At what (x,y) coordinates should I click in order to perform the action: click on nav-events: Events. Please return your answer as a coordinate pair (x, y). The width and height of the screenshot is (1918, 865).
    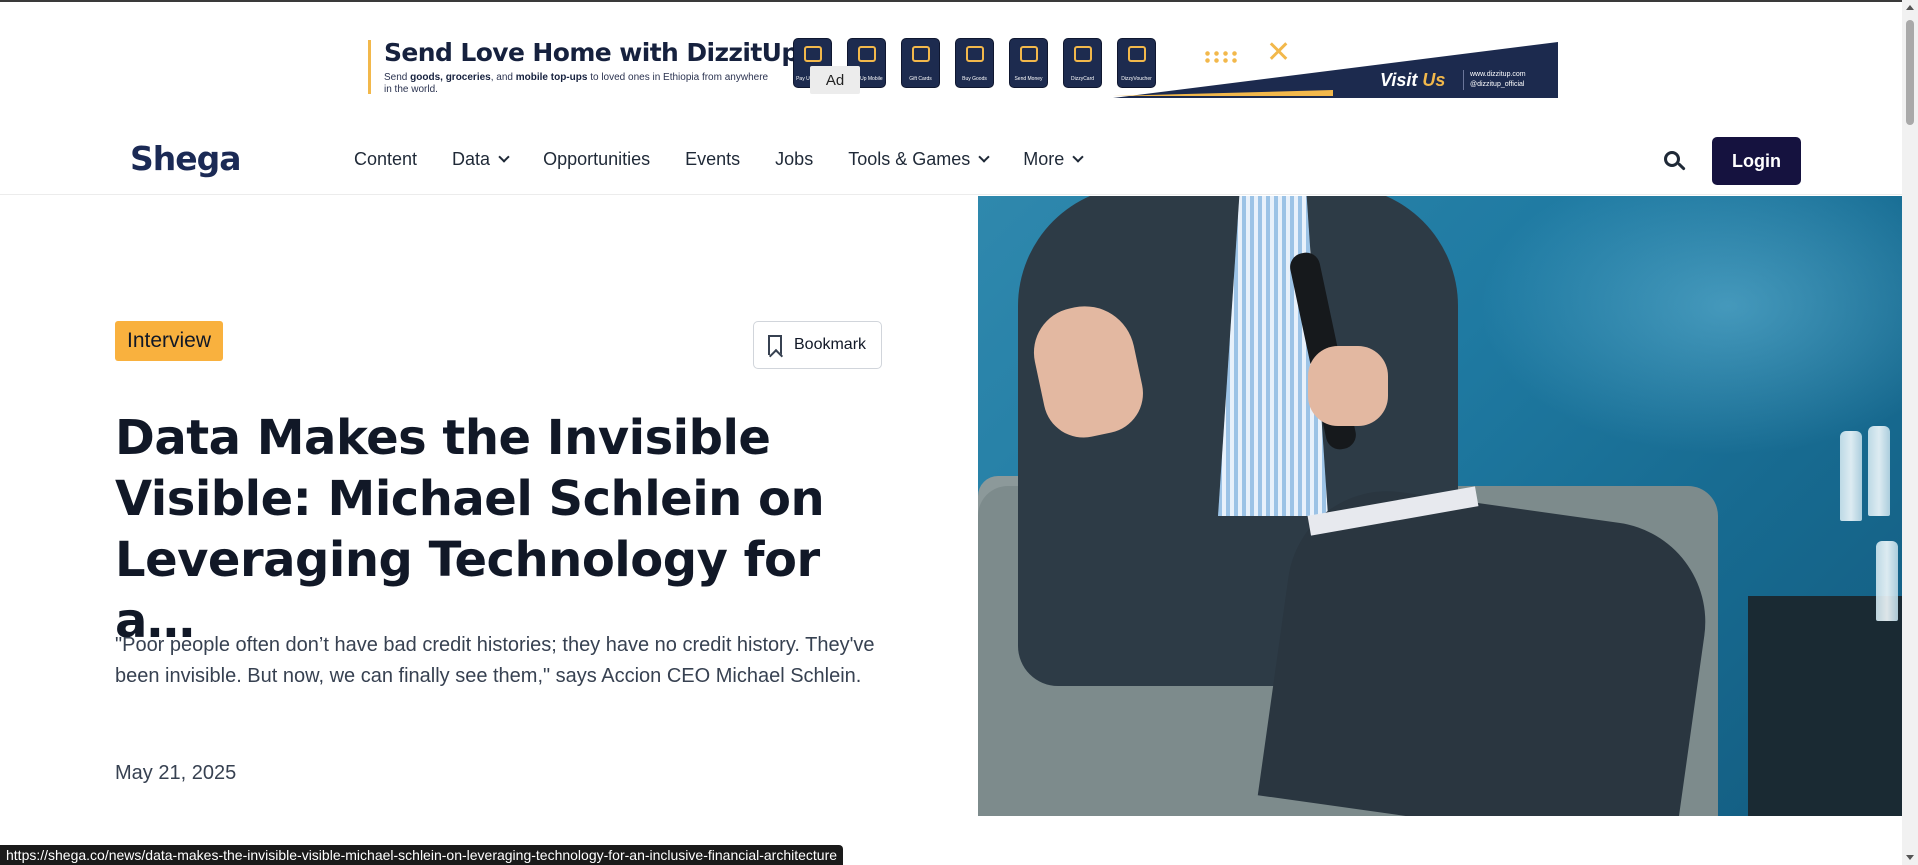
    Looking at the image, I should click on (712, 159).